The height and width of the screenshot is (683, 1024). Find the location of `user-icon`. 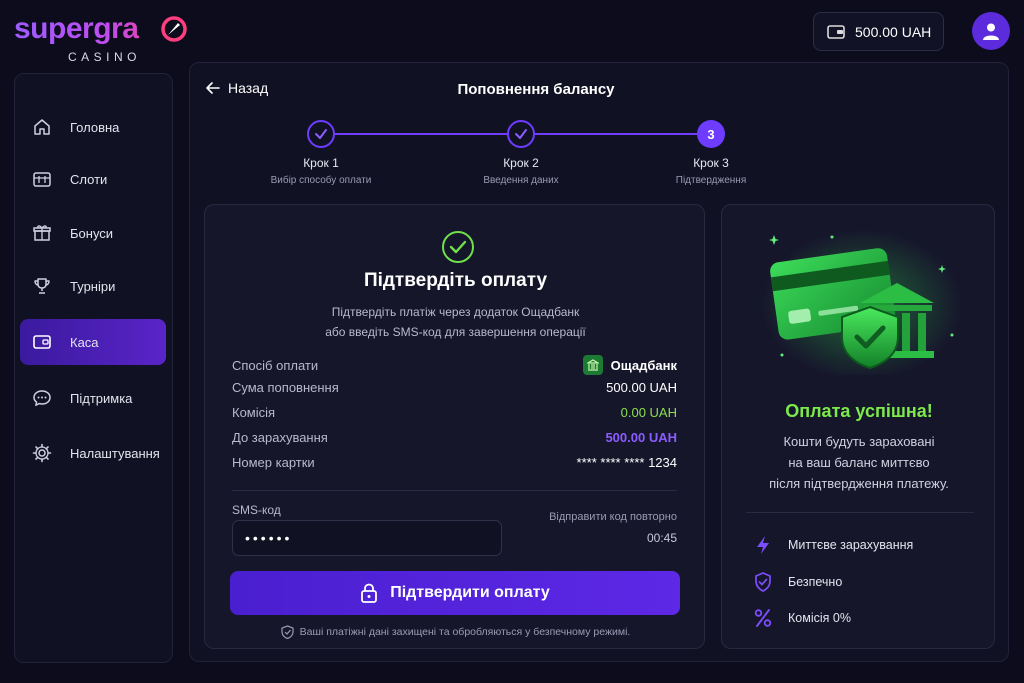

user-icon is located at coordinates (991, 31).